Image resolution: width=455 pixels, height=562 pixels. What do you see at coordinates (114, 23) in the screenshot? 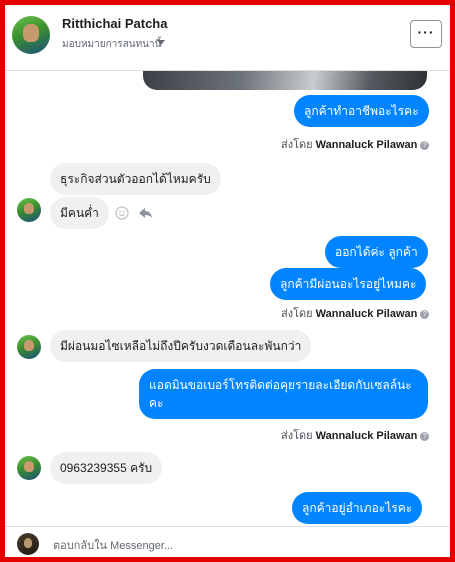
I see `contact-name: Ritthichai Patcha` at bounding box center [114, 23].